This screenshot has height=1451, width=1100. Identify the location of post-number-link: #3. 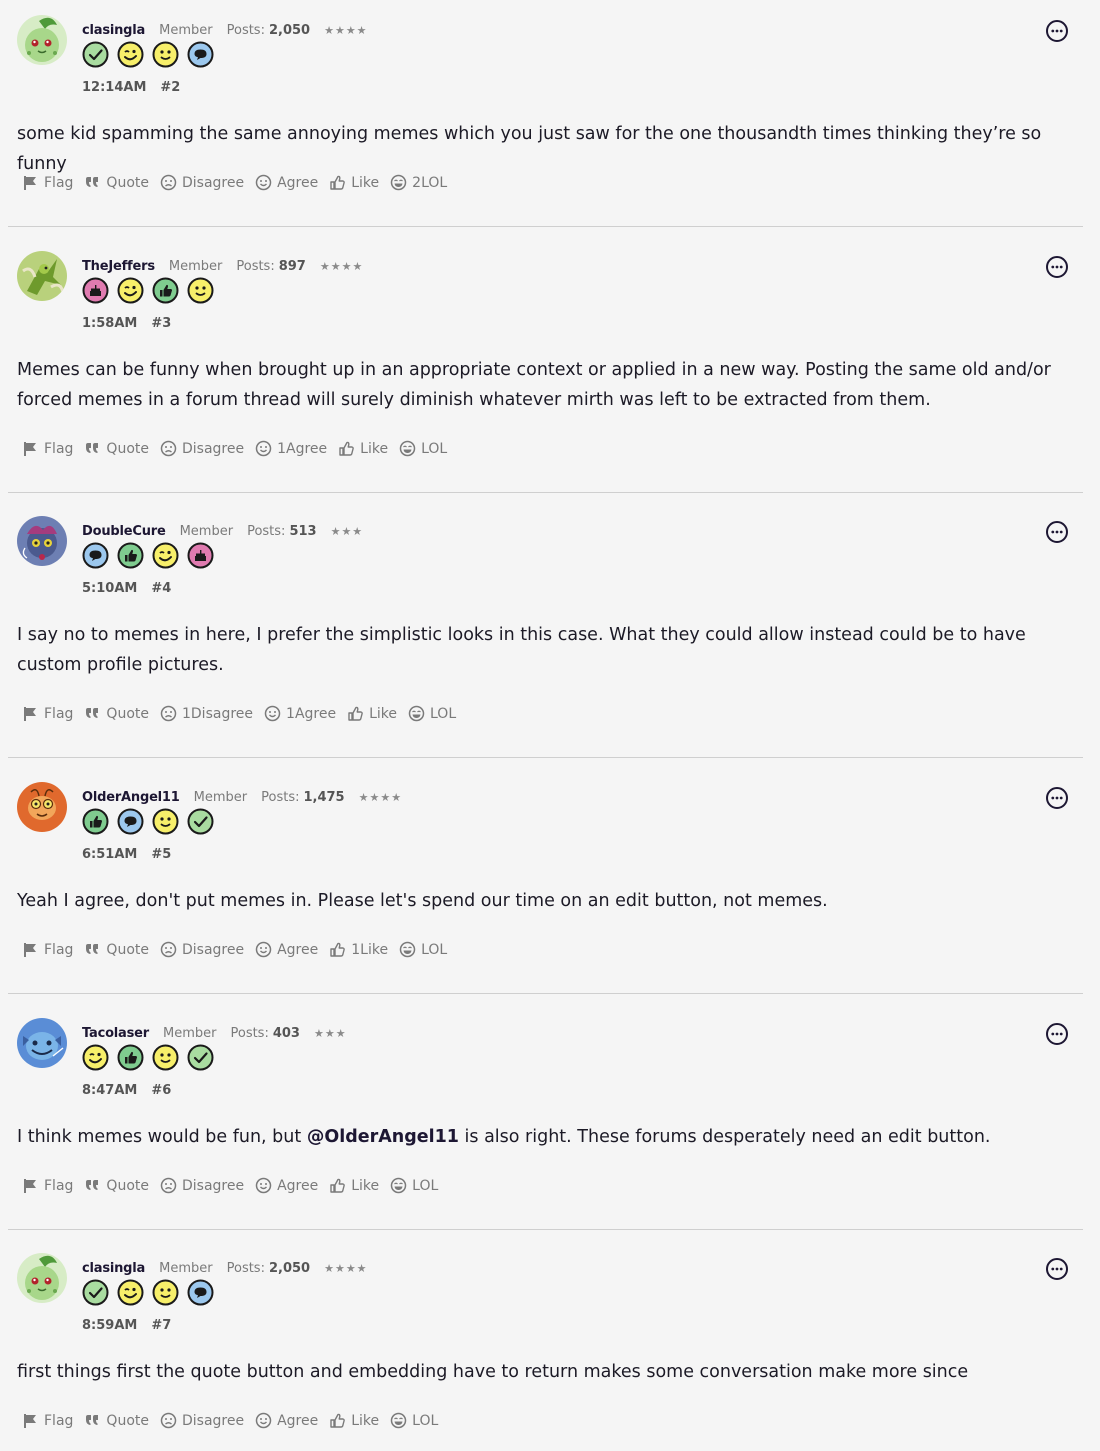
(161, 323).